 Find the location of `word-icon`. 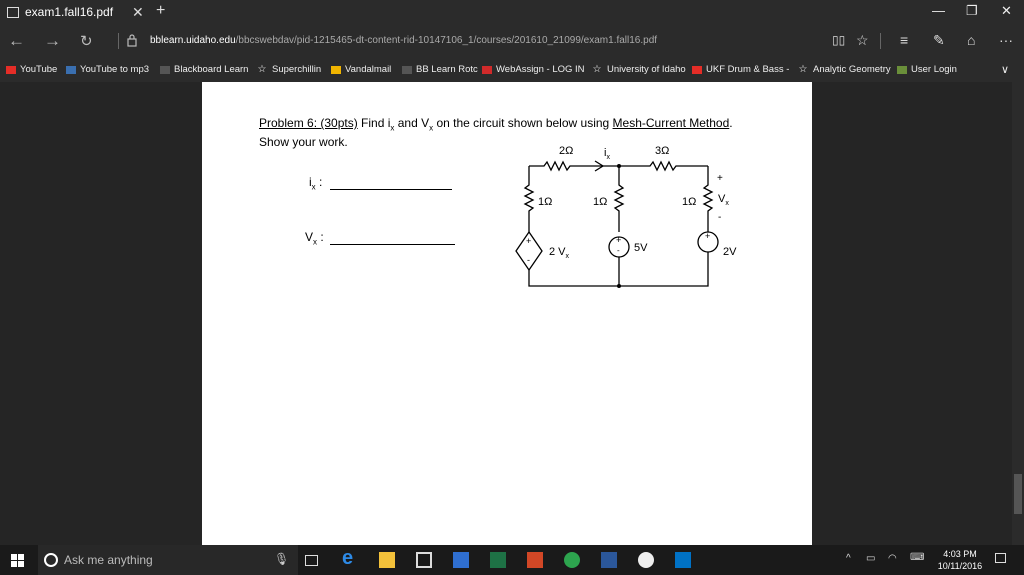

word-icon is located at coordinates (609, 560).